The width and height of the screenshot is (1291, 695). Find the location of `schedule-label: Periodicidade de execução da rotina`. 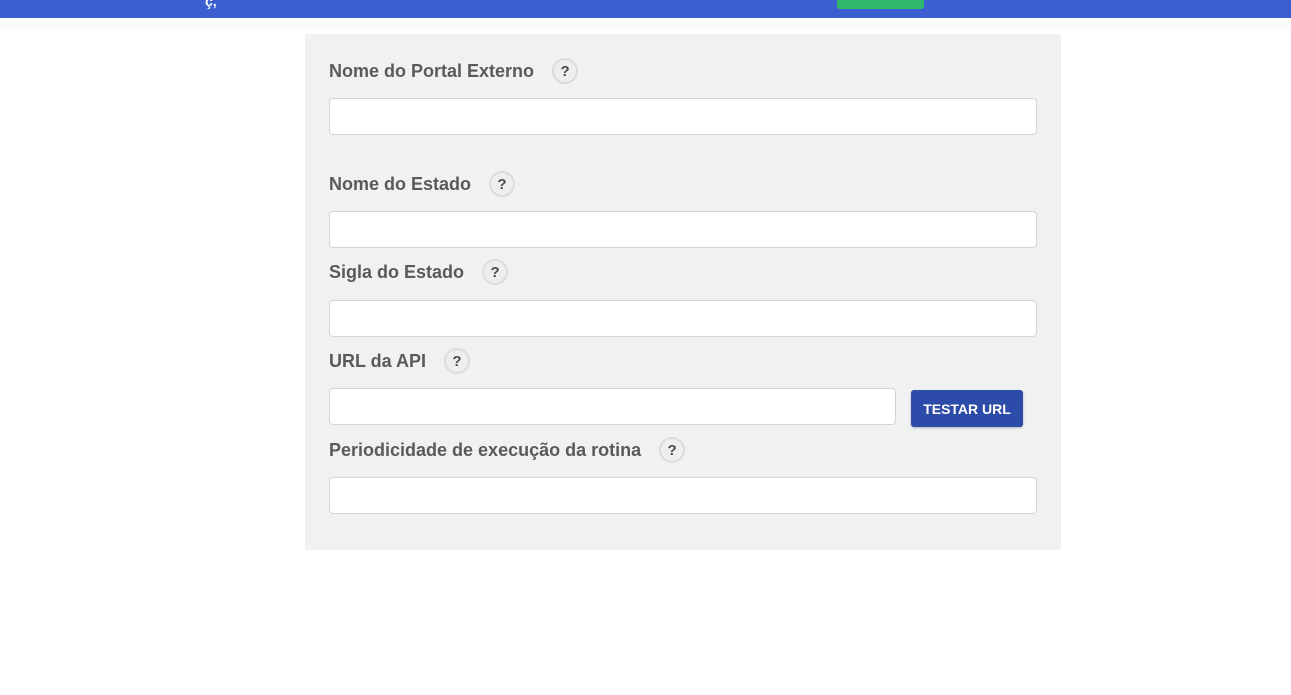

schedule-label: Periodicidade de execução da rotina is located at coordinates (485, 449).